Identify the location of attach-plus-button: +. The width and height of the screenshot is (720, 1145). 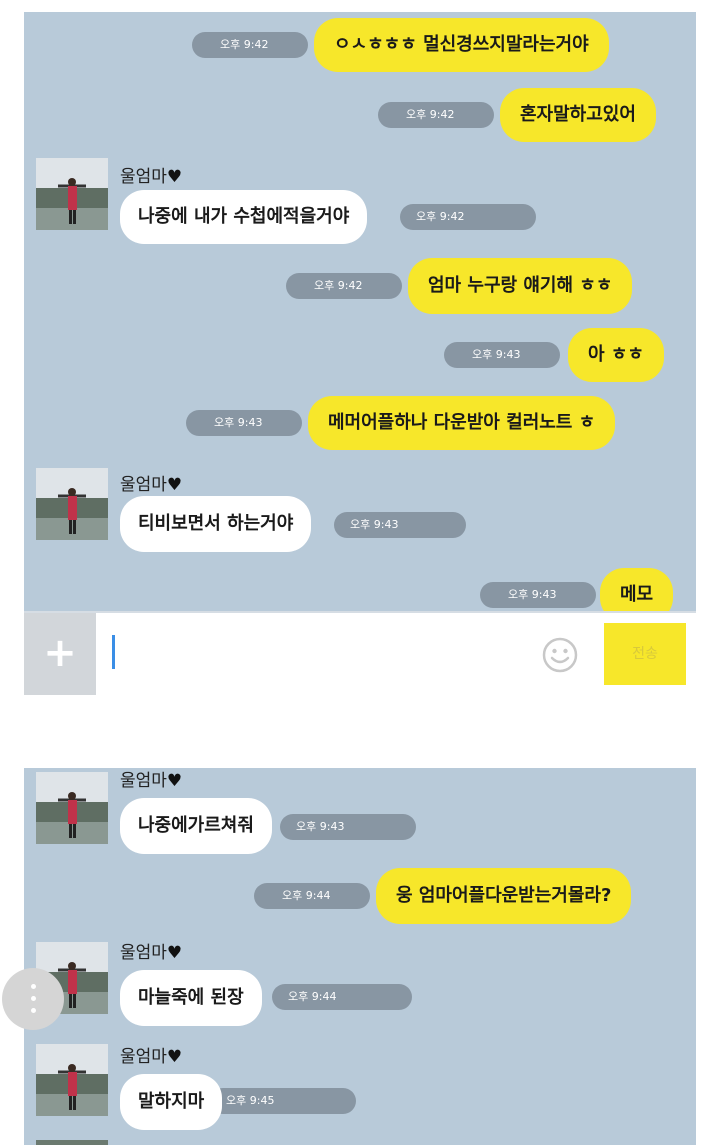
(60, 654).